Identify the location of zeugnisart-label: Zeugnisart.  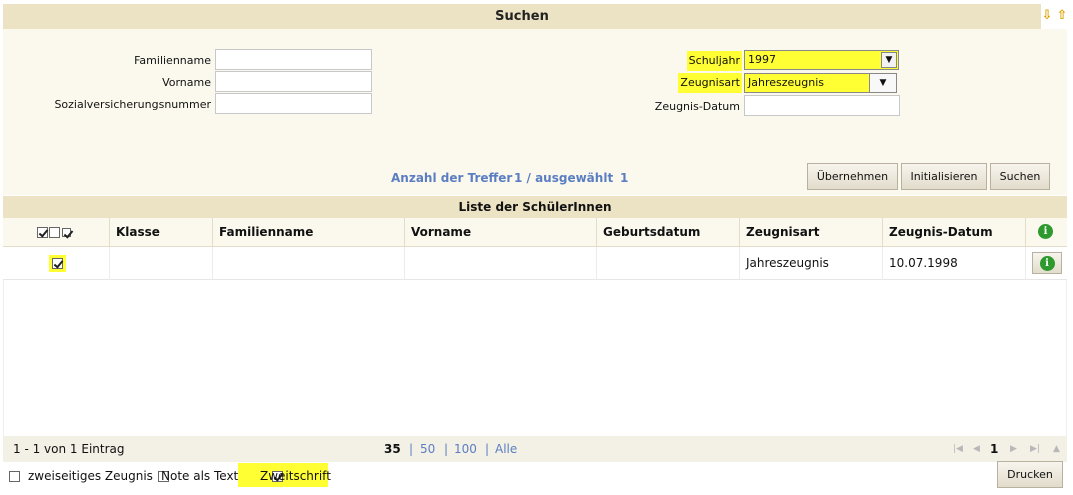
(710, 83).